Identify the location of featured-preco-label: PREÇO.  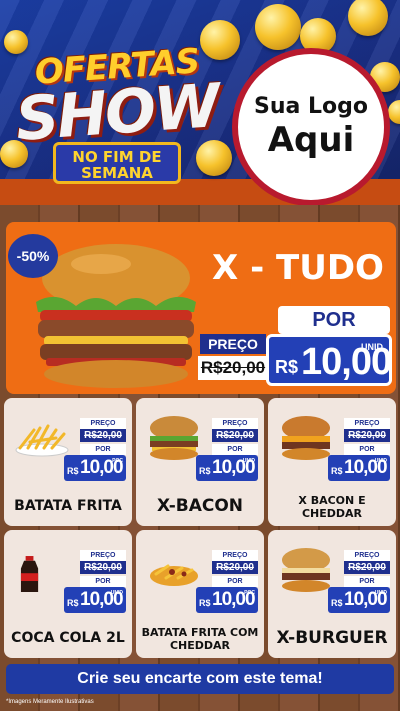
(233, 344).